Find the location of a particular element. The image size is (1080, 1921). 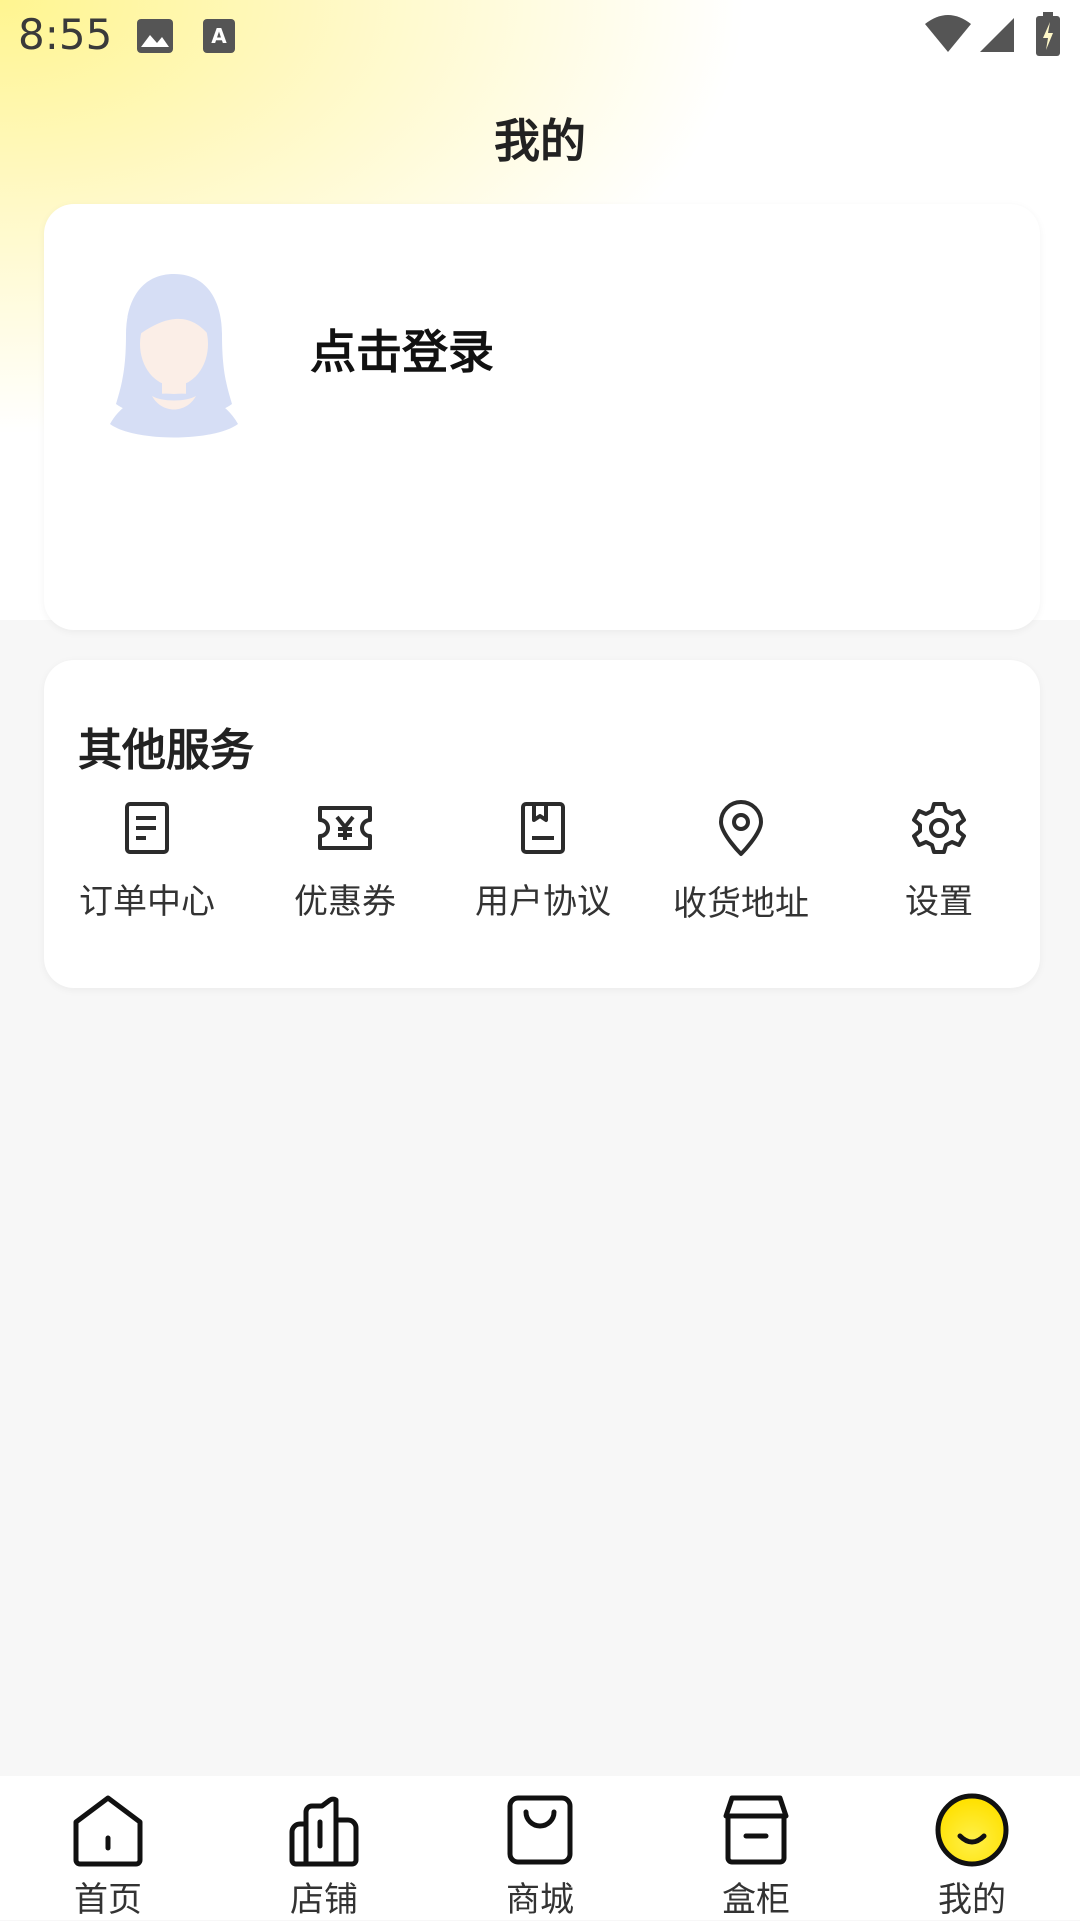

battery-charging-icon is located at coordinates (1048, 36).